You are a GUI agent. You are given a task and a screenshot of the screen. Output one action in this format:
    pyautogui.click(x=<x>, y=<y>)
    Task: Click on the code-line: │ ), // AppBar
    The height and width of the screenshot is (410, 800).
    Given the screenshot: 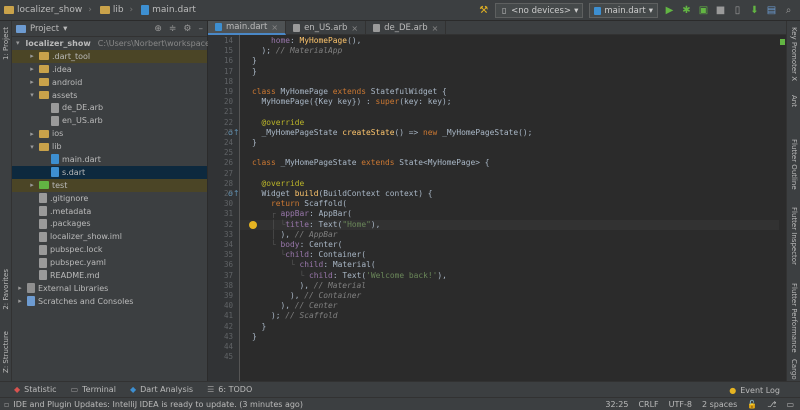 What is the action you would take?
    pyautogui.click(x=295, y=234)
    